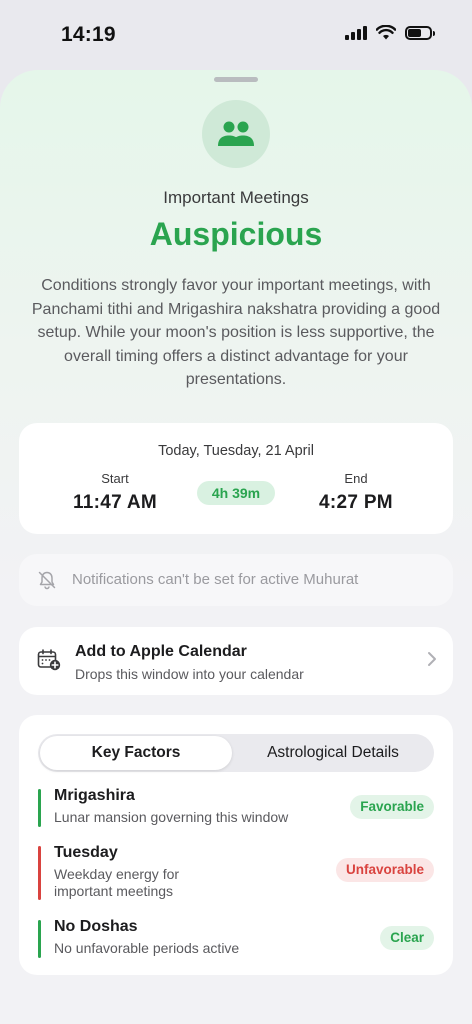 Image resolution: width=472 pixels, height=1024 pixels. Describe the element at coordinates (115, 478) in the screenshot. I see `start-label: Start` at that location.